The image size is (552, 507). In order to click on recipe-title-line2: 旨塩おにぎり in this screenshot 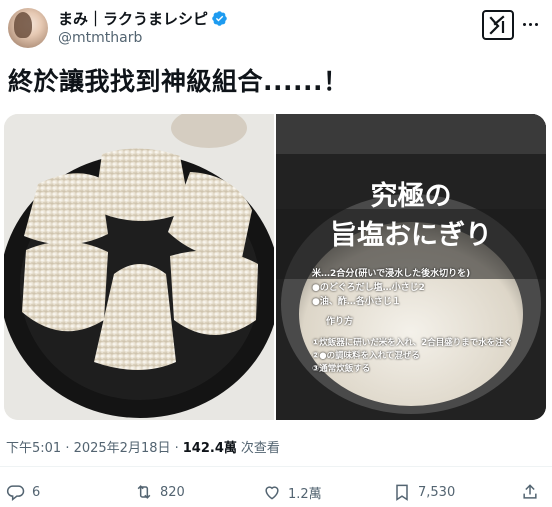, I will do `click(411, 235)`.